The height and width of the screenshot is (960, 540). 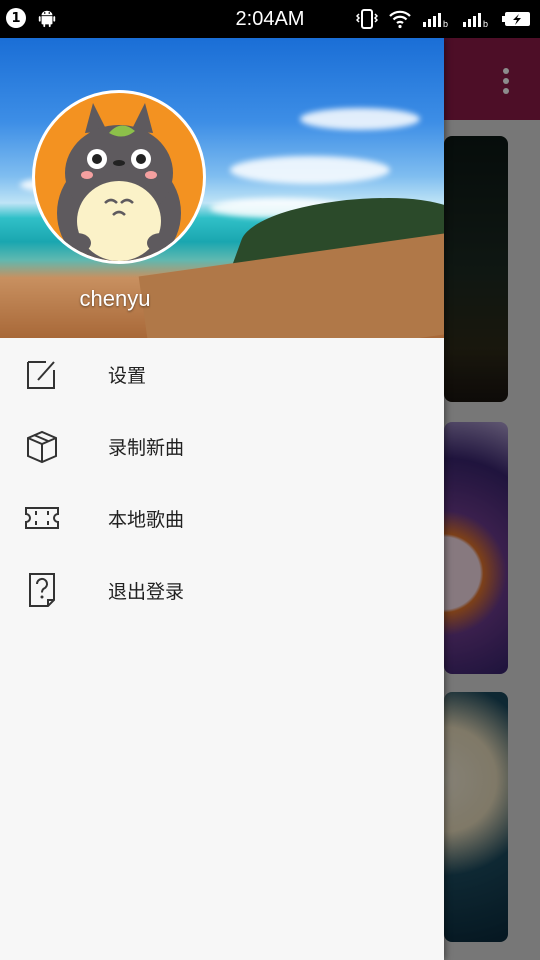 I want to click on status-bar: 1 2:04AM b b, so click(x=270, y=19).